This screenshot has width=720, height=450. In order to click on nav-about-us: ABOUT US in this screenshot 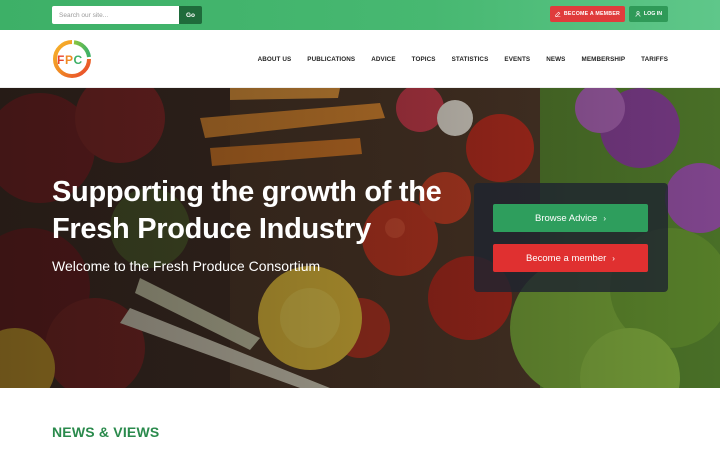, I will do `click(275, 59)`.